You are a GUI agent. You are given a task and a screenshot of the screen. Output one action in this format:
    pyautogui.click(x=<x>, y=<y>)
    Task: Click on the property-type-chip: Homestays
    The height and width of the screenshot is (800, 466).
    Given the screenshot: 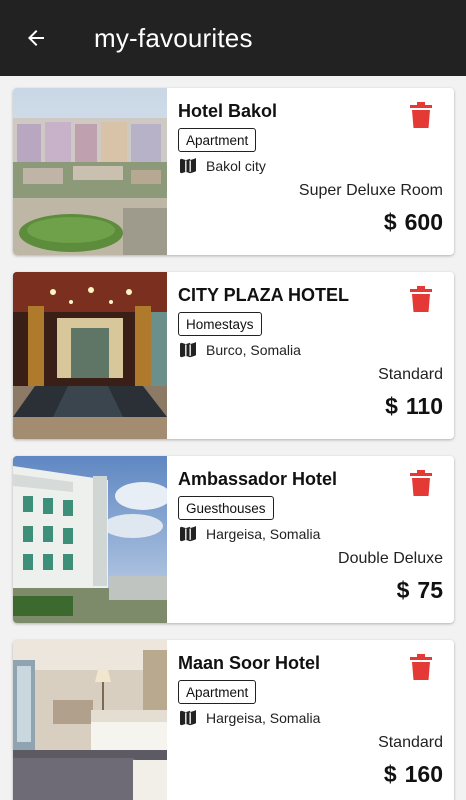 What is the action you would take?
    pyautogui.click(x=220, y=324)
    